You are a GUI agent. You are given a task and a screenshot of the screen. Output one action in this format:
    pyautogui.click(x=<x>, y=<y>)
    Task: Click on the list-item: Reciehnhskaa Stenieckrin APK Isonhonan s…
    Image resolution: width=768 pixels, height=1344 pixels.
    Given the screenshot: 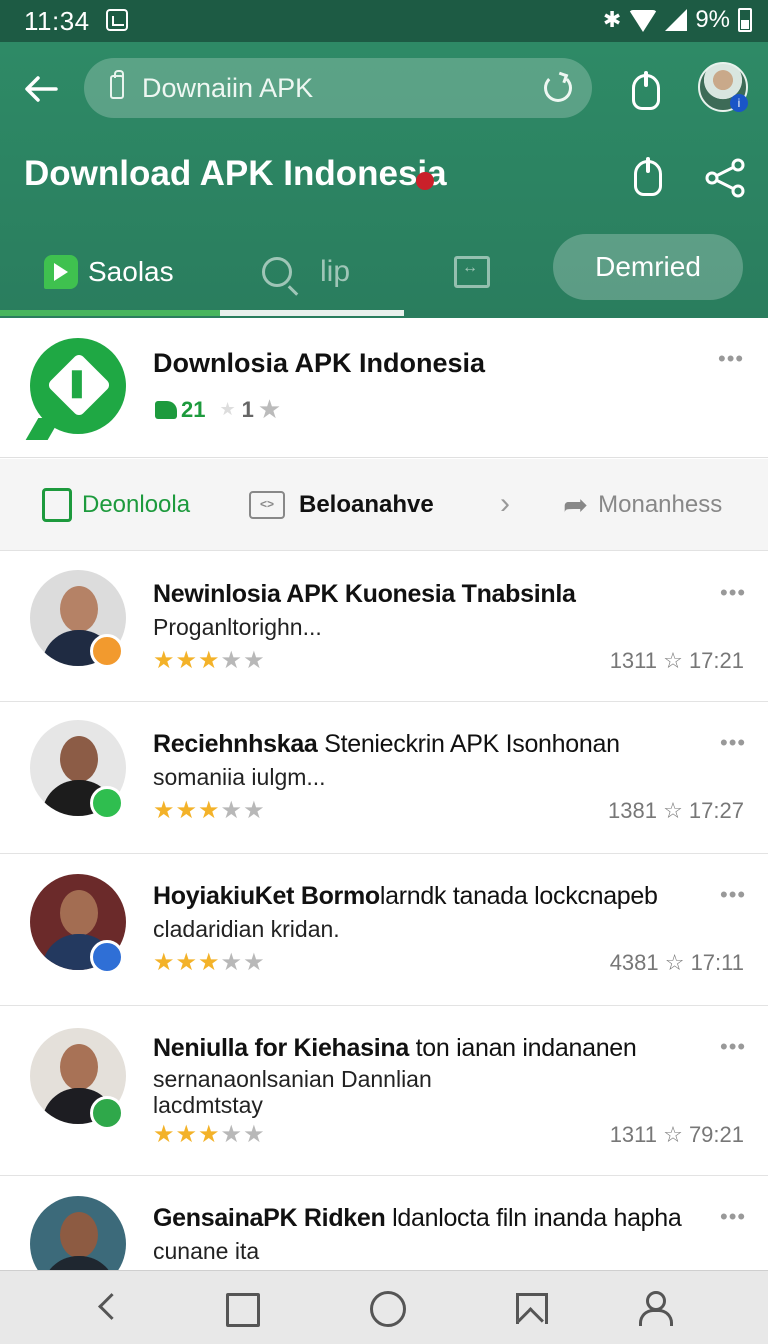 What is the action you would take?
    pyautogui.click(x=384, y=778)
    